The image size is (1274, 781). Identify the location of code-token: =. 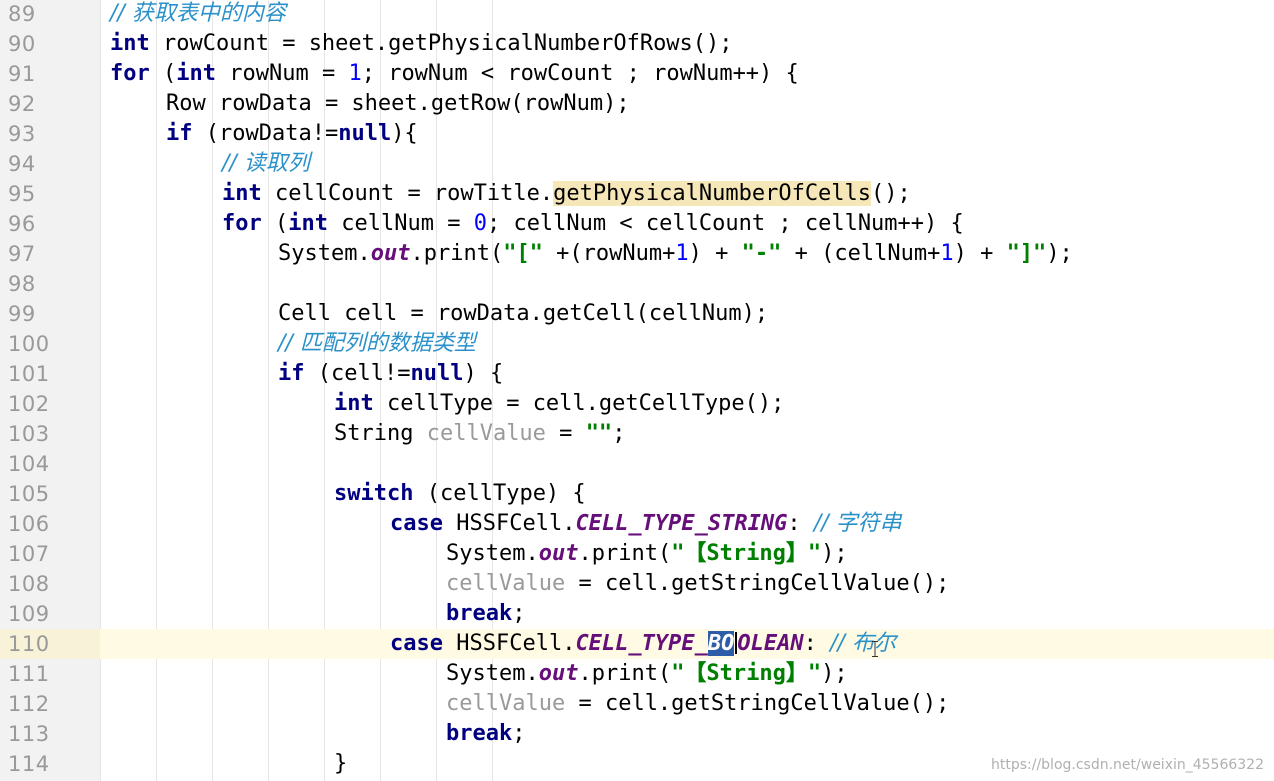
(565, 433).